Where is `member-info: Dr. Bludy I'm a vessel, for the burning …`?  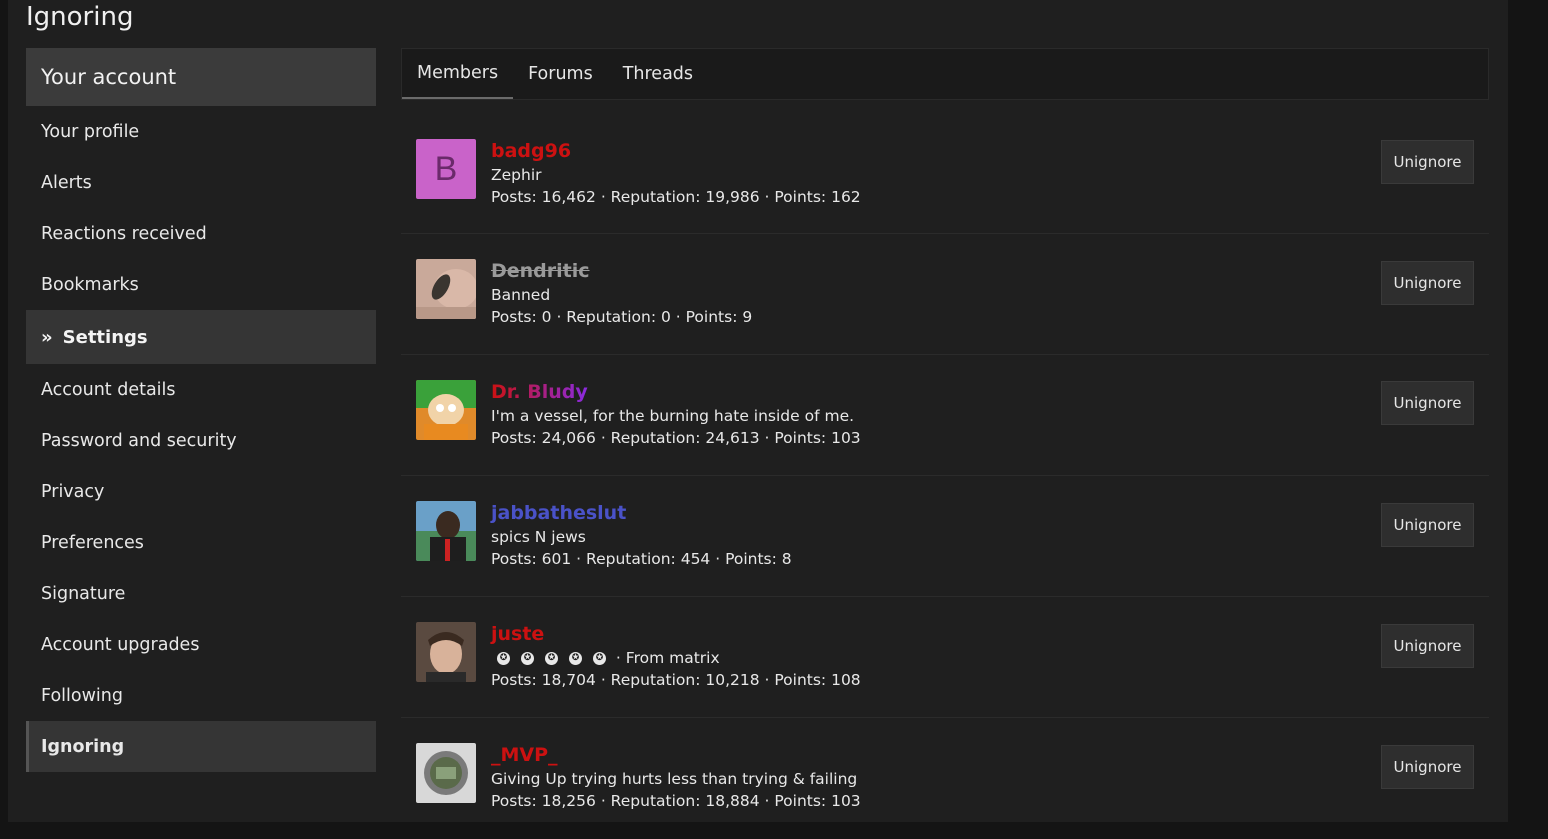 member-info: Dr. Bludy I'm a vessel, for the burning … is located at coordinates (676, 414).